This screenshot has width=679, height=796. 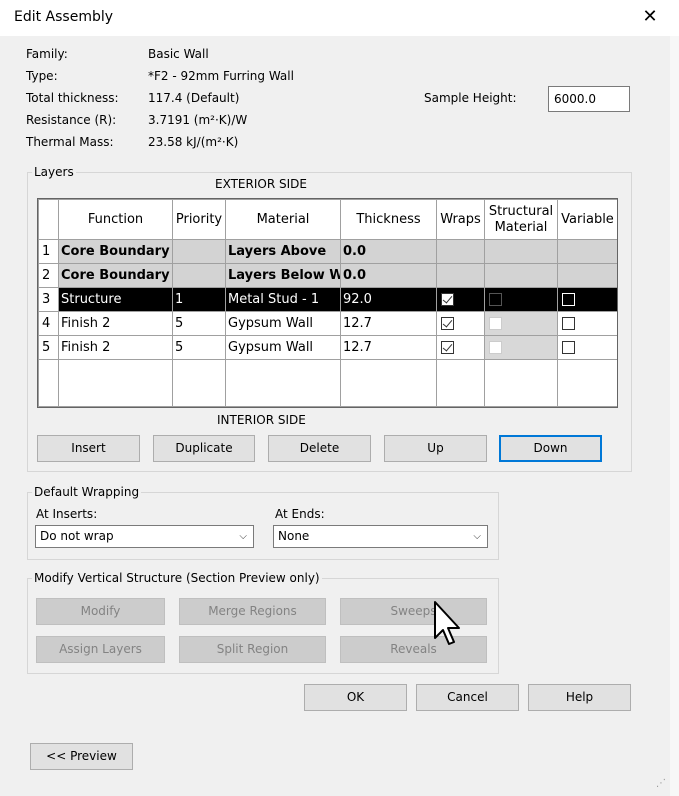 What do you see at coordinates (87, 492) in the screenshot?
I see `default-wrapping-legend: Default Wrapping` at bounding box center [87, 492].